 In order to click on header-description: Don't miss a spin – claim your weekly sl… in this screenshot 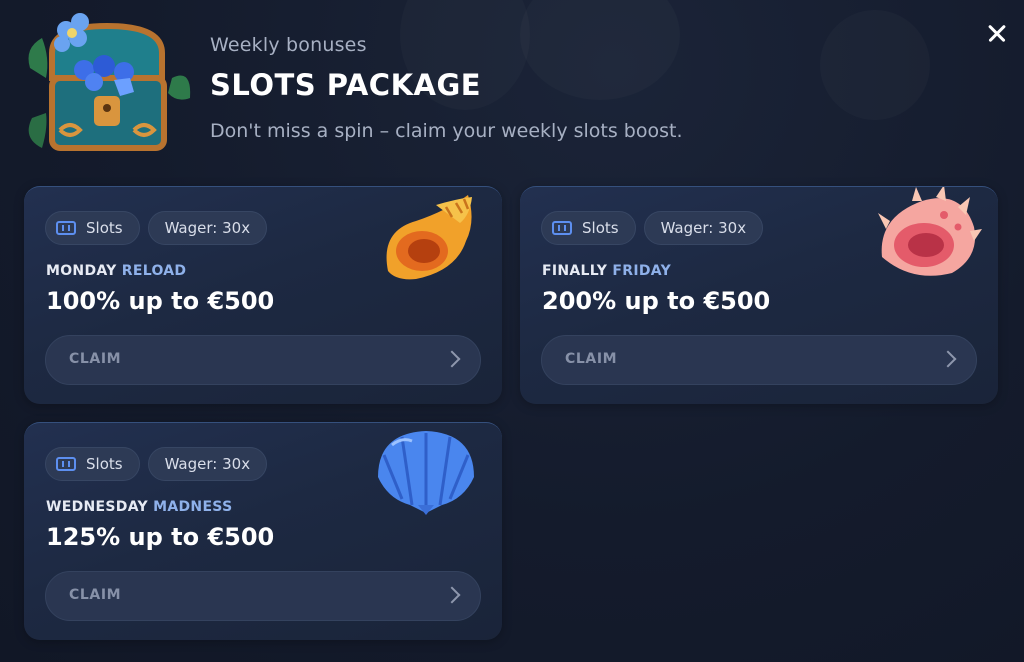, I will do `click(446, 131)`.